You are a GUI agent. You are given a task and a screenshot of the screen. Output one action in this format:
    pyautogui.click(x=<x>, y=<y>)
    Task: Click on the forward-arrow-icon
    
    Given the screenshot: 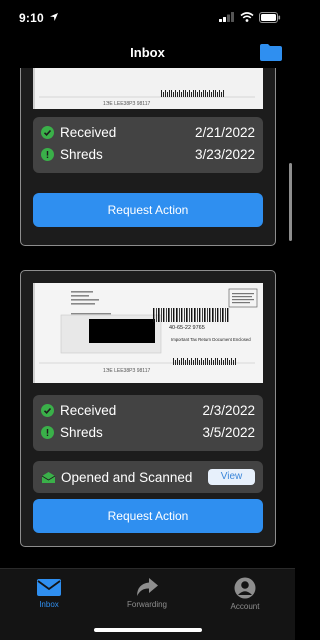 What is the action you would take?
    pyautogui.click(x=147, y=587)
    